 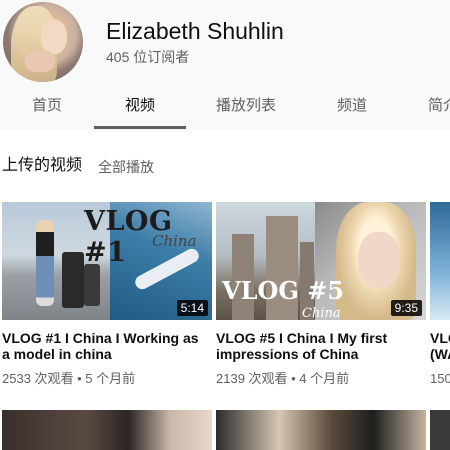 I want to click on subscriber-count: 405 位订阅者, so click(x=148, y=57).